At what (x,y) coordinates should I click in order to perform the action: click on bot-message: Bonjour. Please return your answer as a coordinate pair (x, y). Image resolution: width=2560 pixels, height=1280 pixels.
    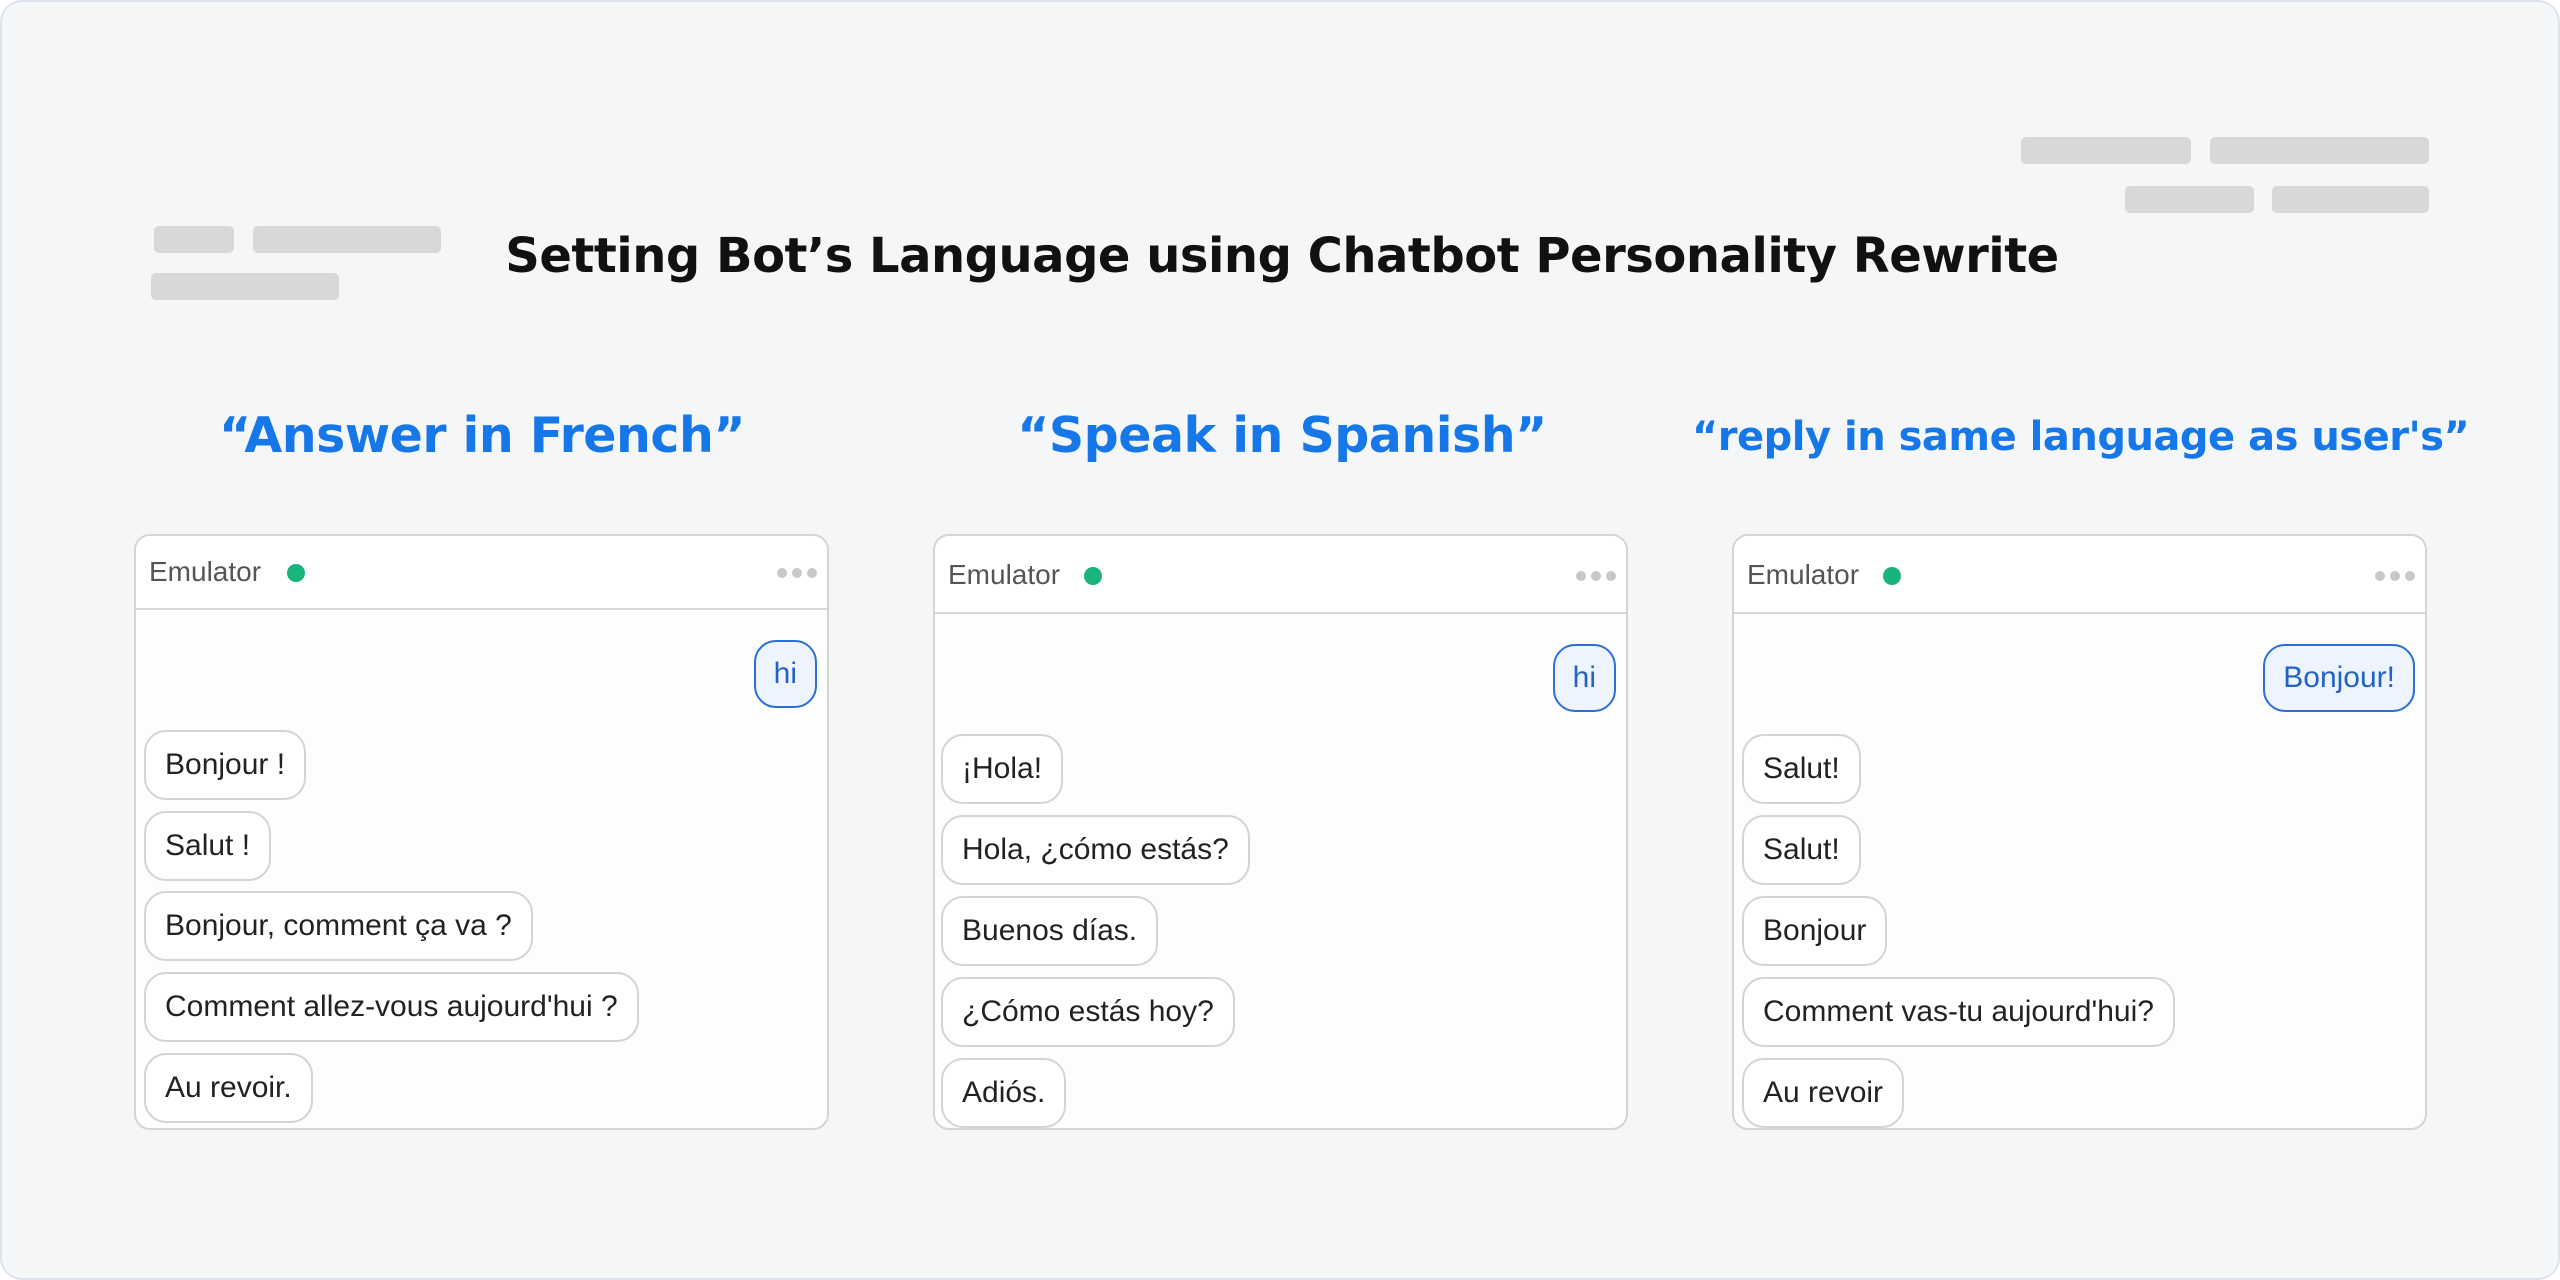
    Looking at the image, I should click on (1815, 931).